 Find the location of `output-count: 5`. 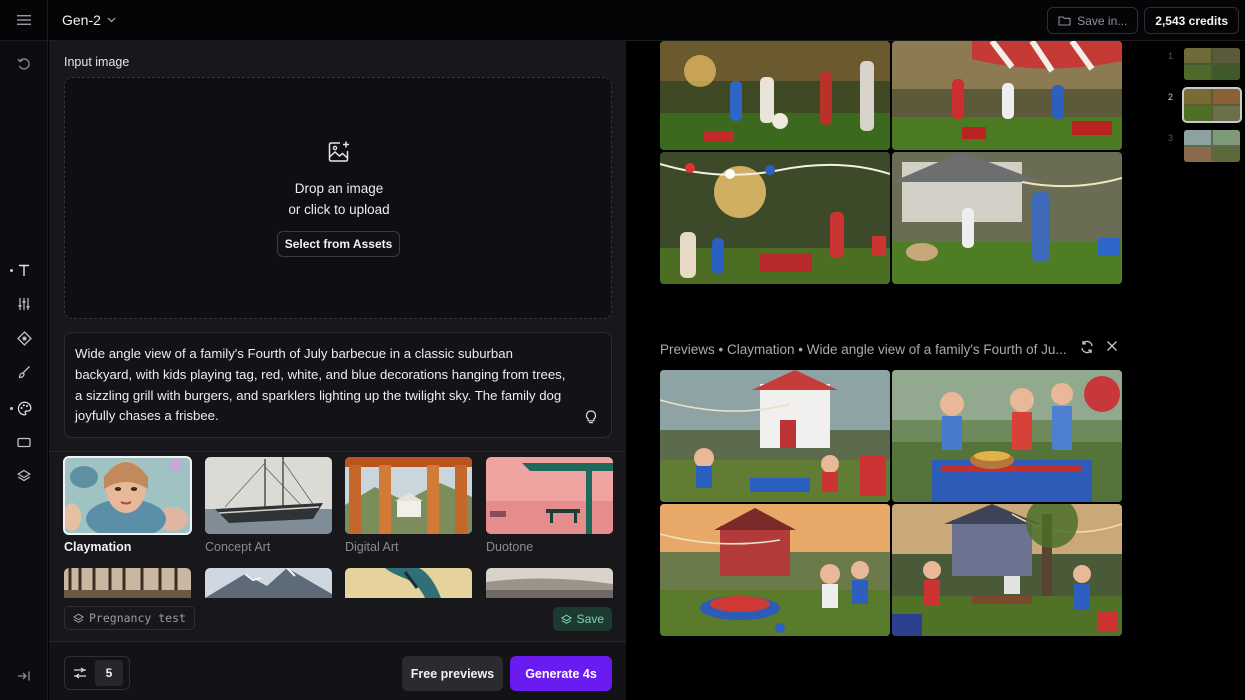

output-count: 5 is located at coordinates (109, 673).